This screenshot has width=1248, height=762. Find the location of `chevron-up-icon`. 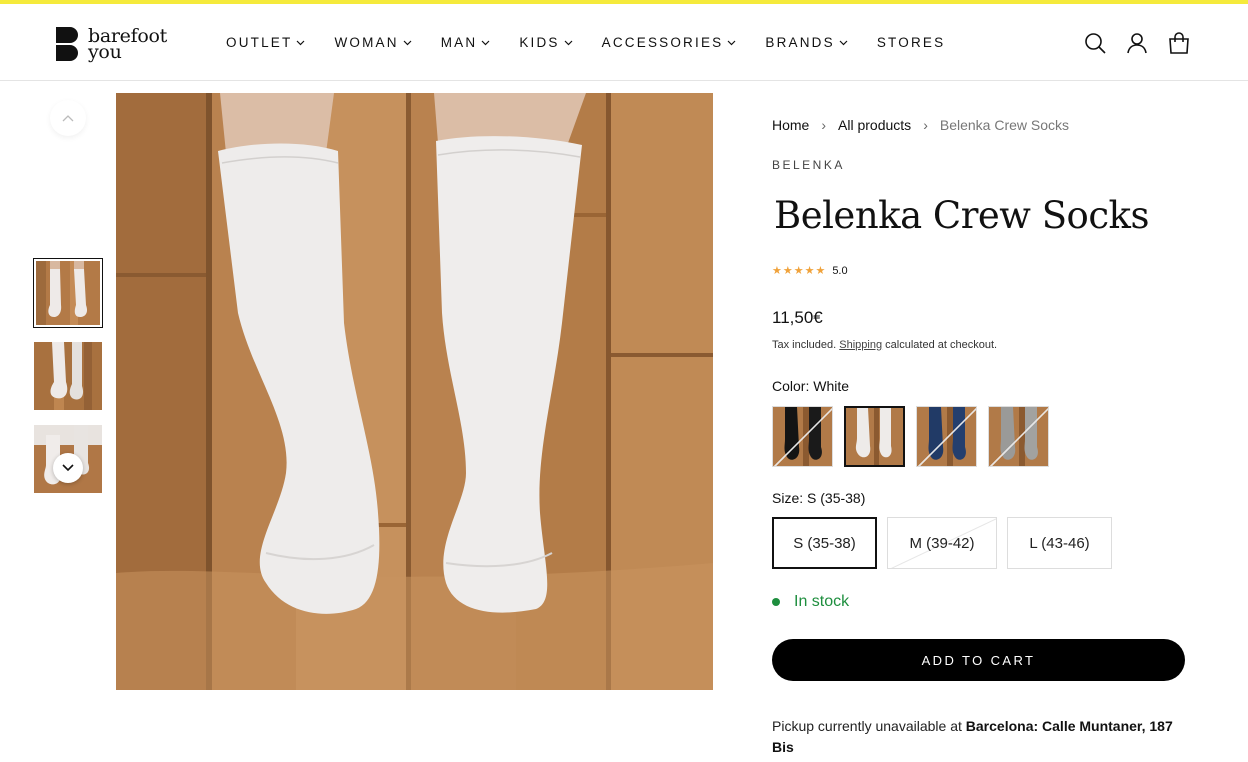

chevron-up-icon is located at coordinates (68, 118).